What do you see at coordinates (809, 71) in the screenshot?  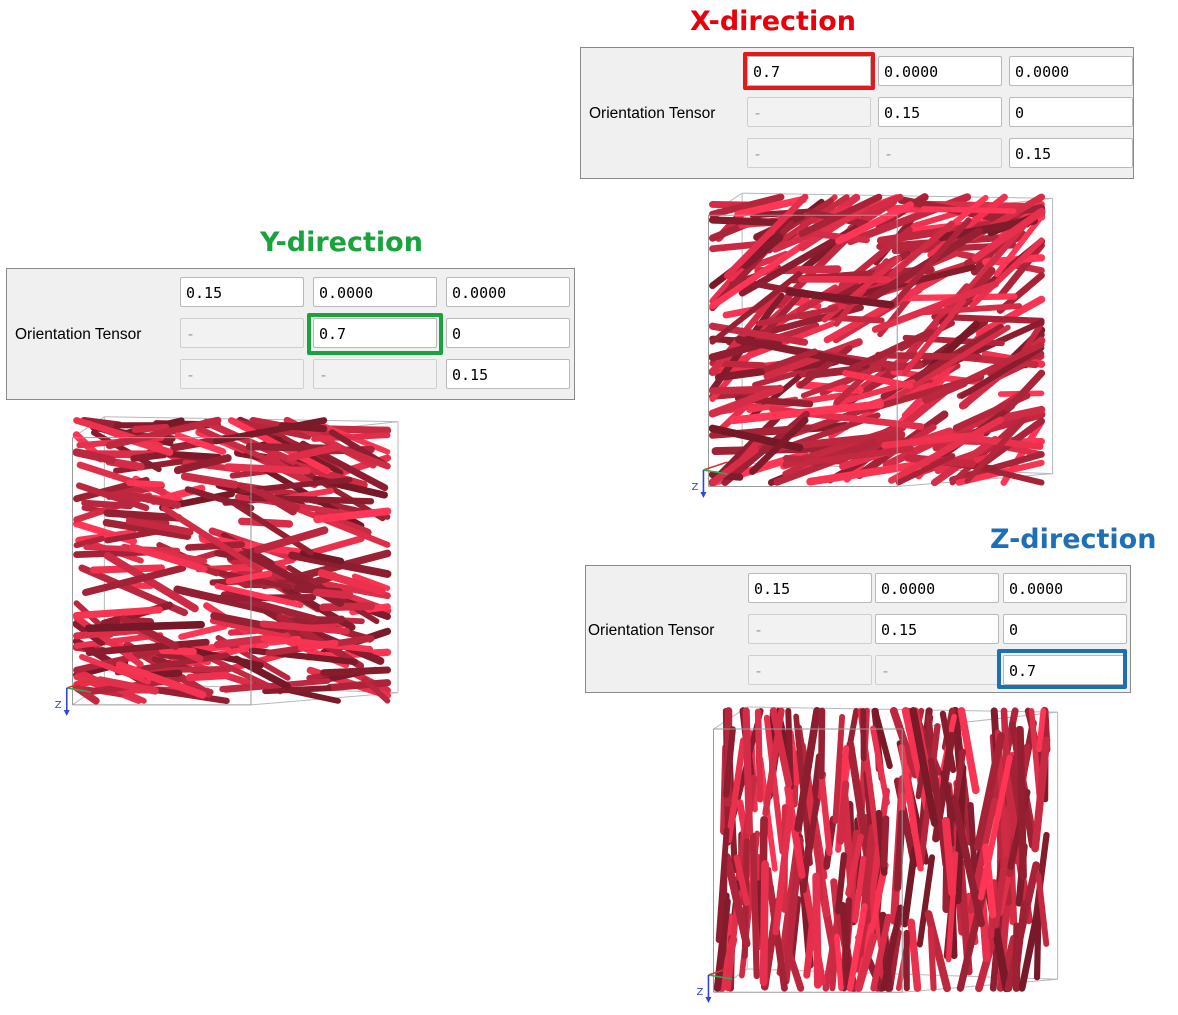 I see `tensor-cell-xx: 0.7` at bounding box center [809, 71].